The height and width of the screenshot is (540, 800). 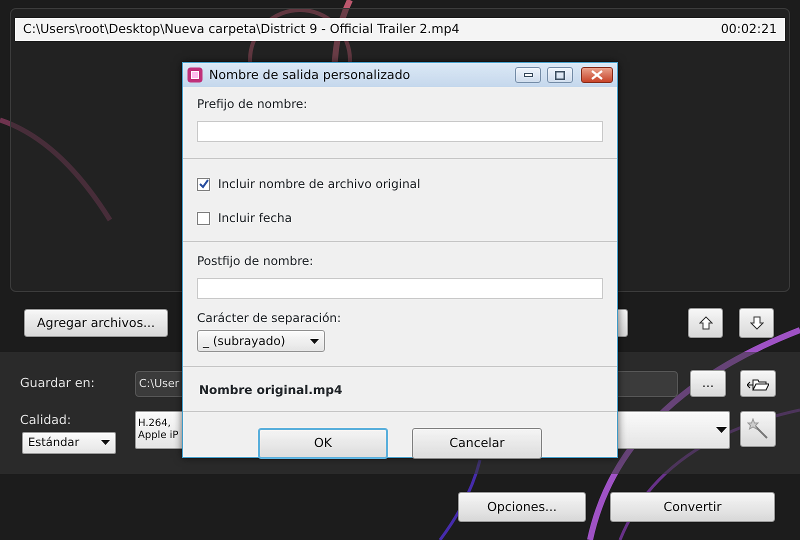 I want to click on checkbox-label: Incluir fecha, so click(x=255, y=218).